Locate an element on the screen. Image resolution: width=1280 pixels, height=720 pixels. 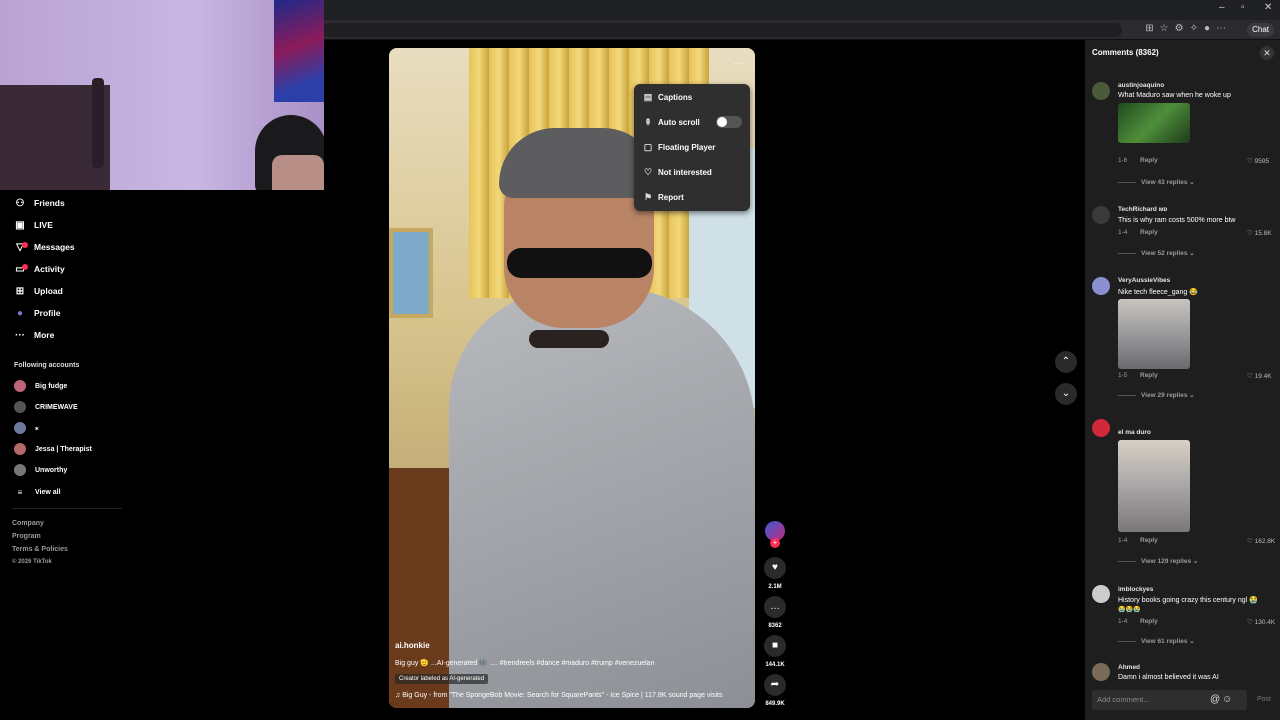
auto-scroll-toggle is located at coordinates (729, 122).